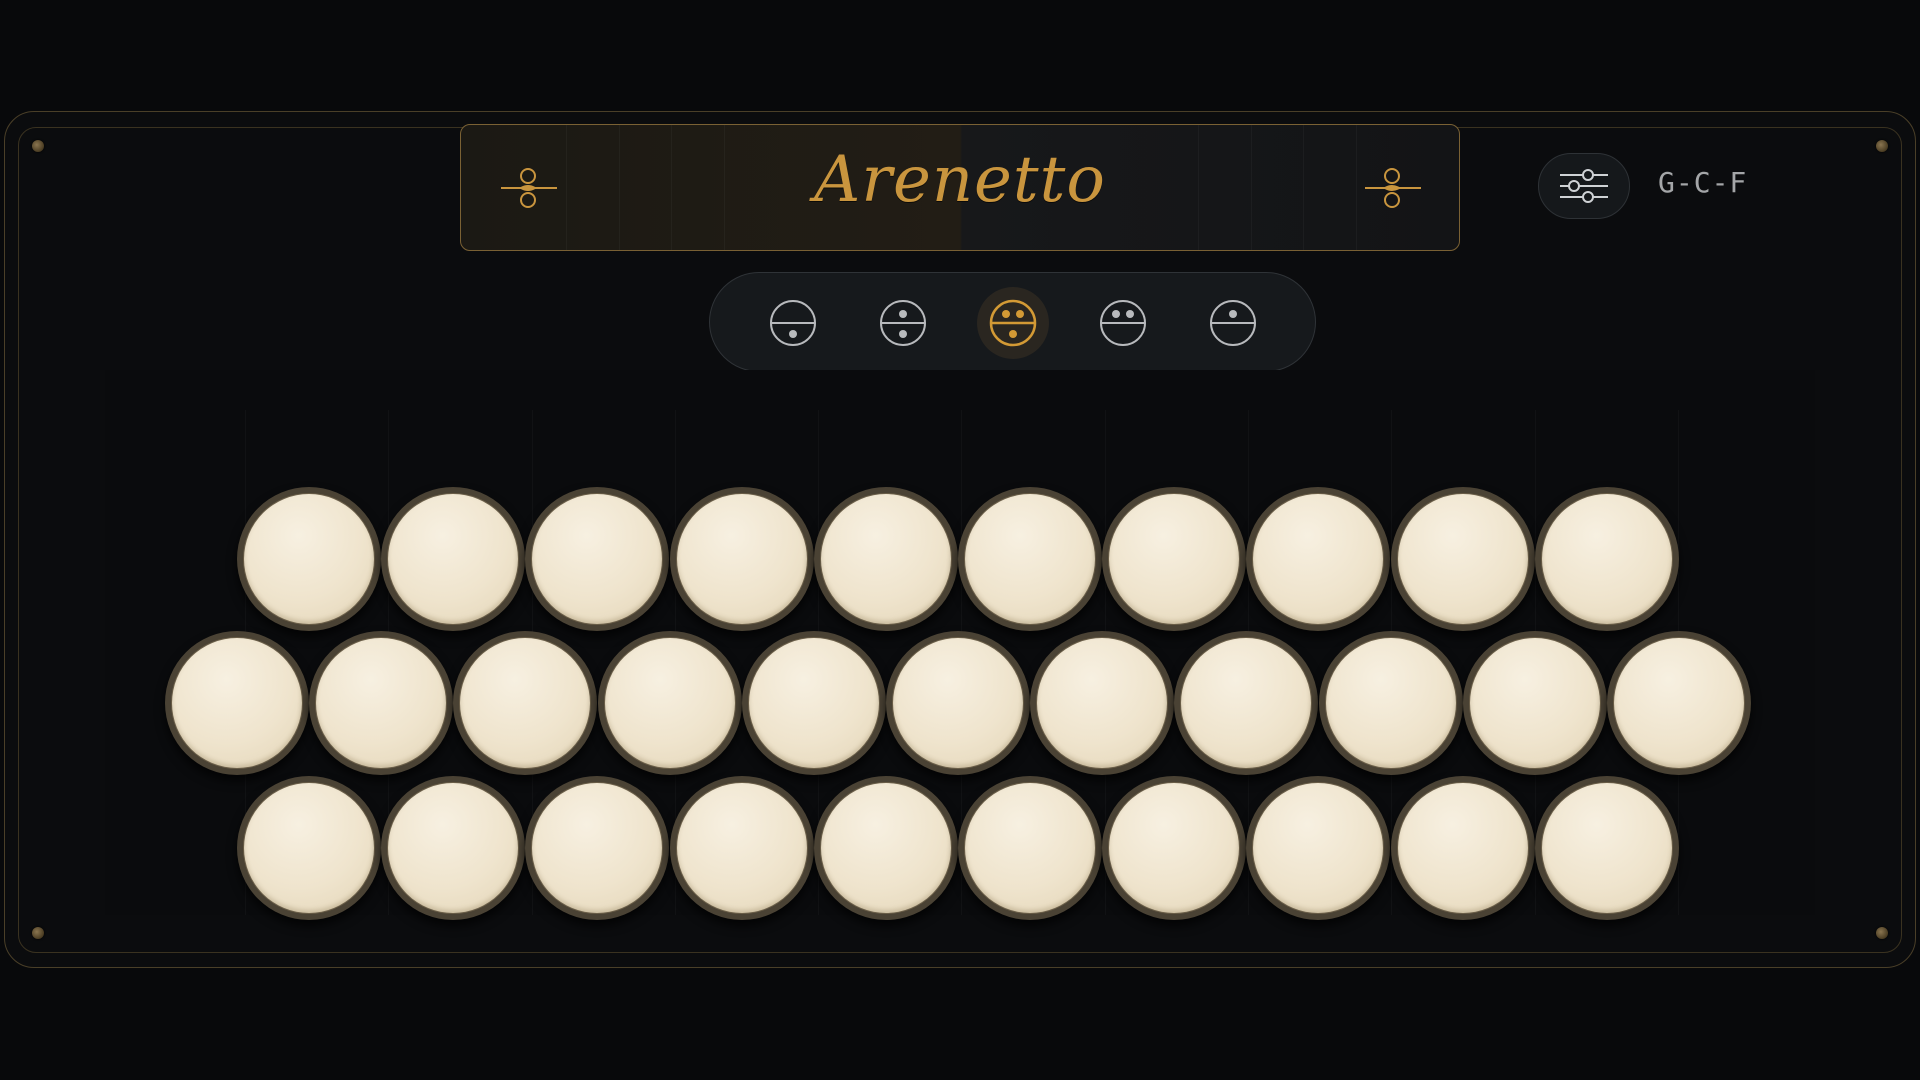 The image size is (1920, 1080). I want to click on app-title: Arenetto, so click(960, 180).